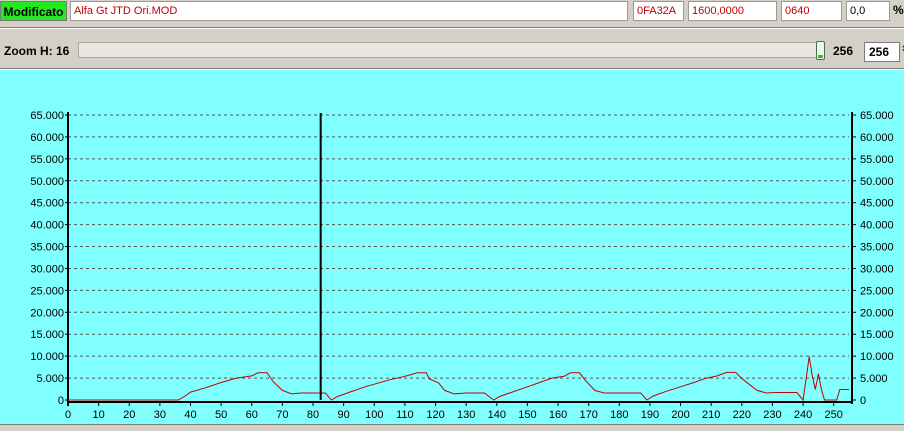 Image resolution: width=904 pixels, height=431 pixels. What do you see at coordinates (47, 269) in the screenshot?
I see `y-tick-label-left: 30.000` at bounding box center [47, 269].